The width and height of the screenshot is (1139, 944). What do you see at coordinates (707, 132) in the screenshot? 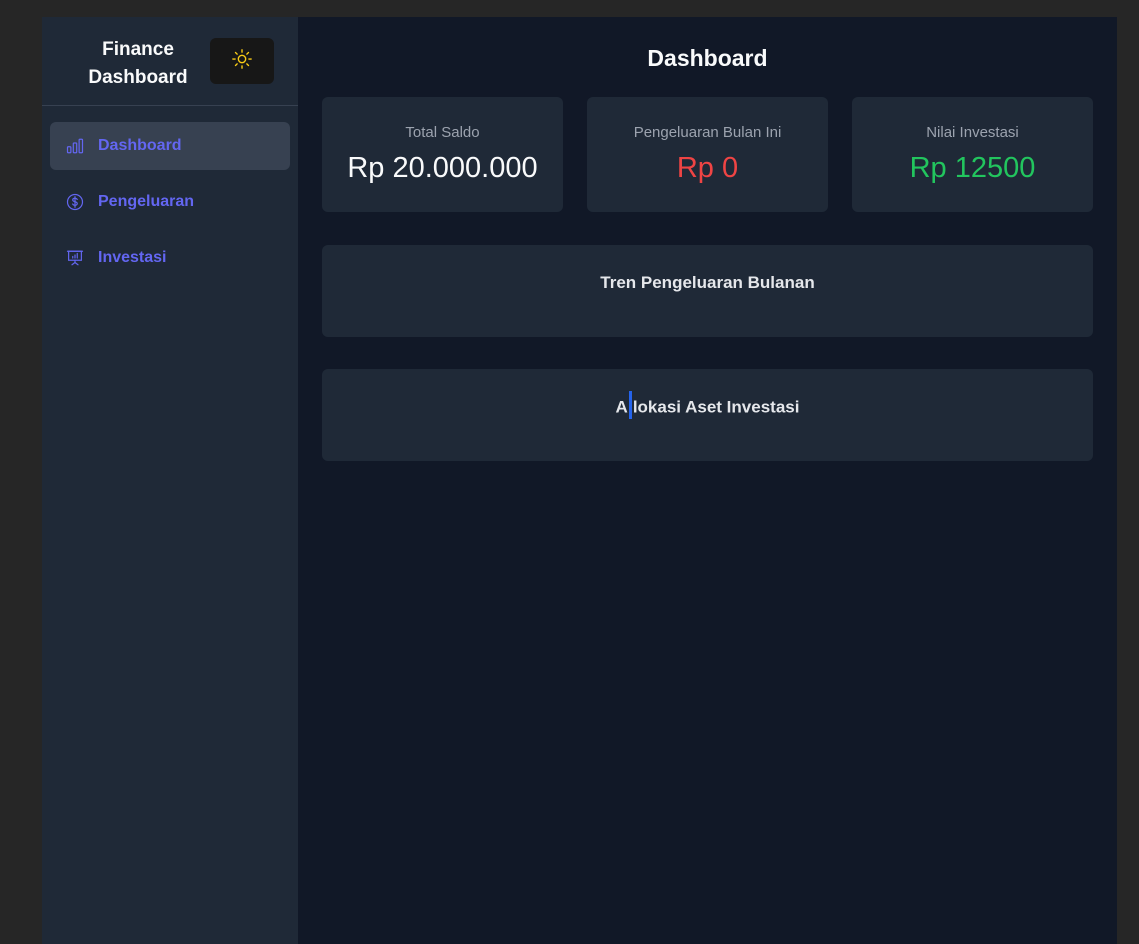
I see `card-label: Pengeluaran Bulan Ini` at bounding box center [707, 132].